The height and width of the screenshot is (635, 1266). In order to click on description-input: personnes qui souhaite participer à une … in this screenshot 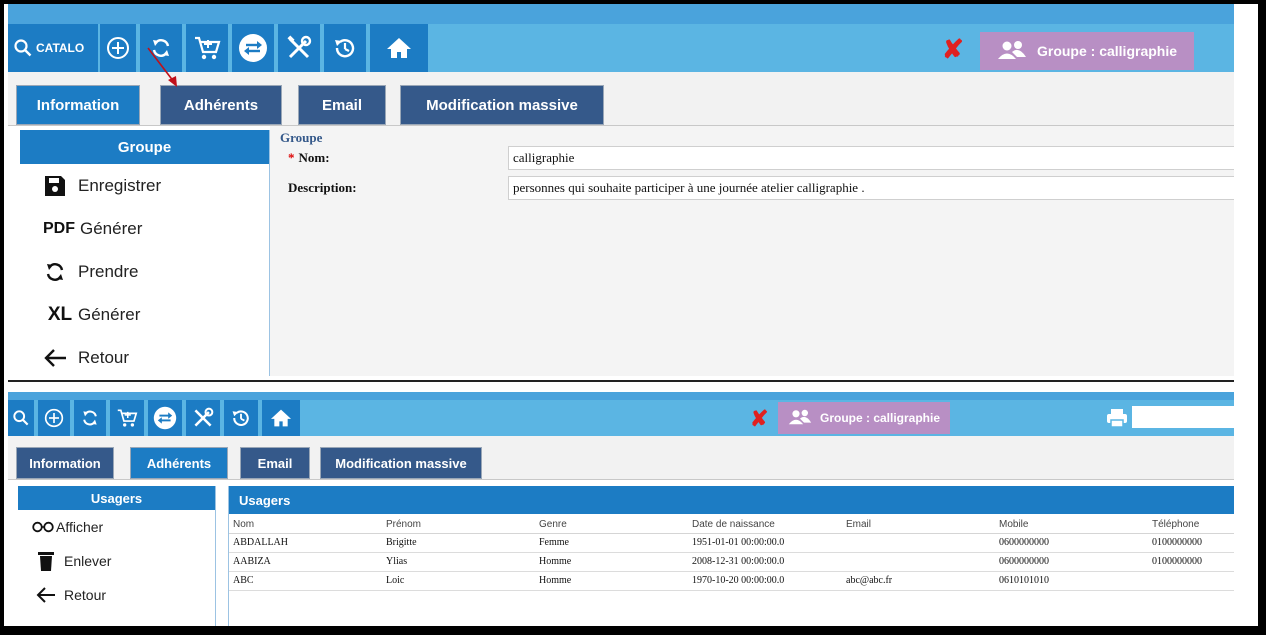, I will do `click(871, 188)`.